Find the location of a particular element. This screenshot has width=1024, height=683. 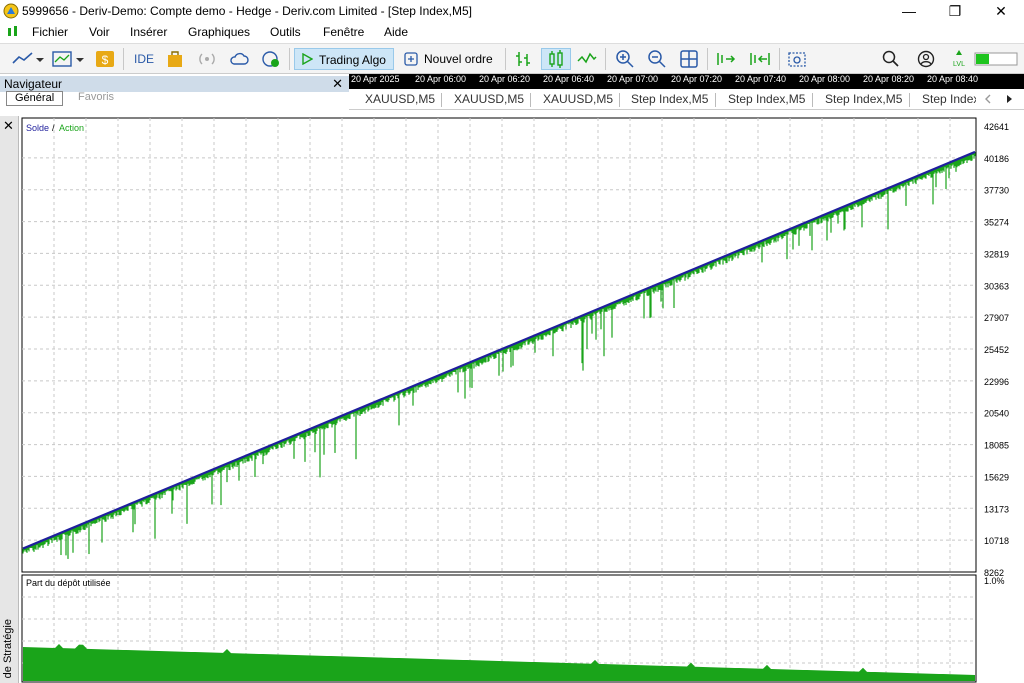

market-button: $ is located at coordinates (105, 59).